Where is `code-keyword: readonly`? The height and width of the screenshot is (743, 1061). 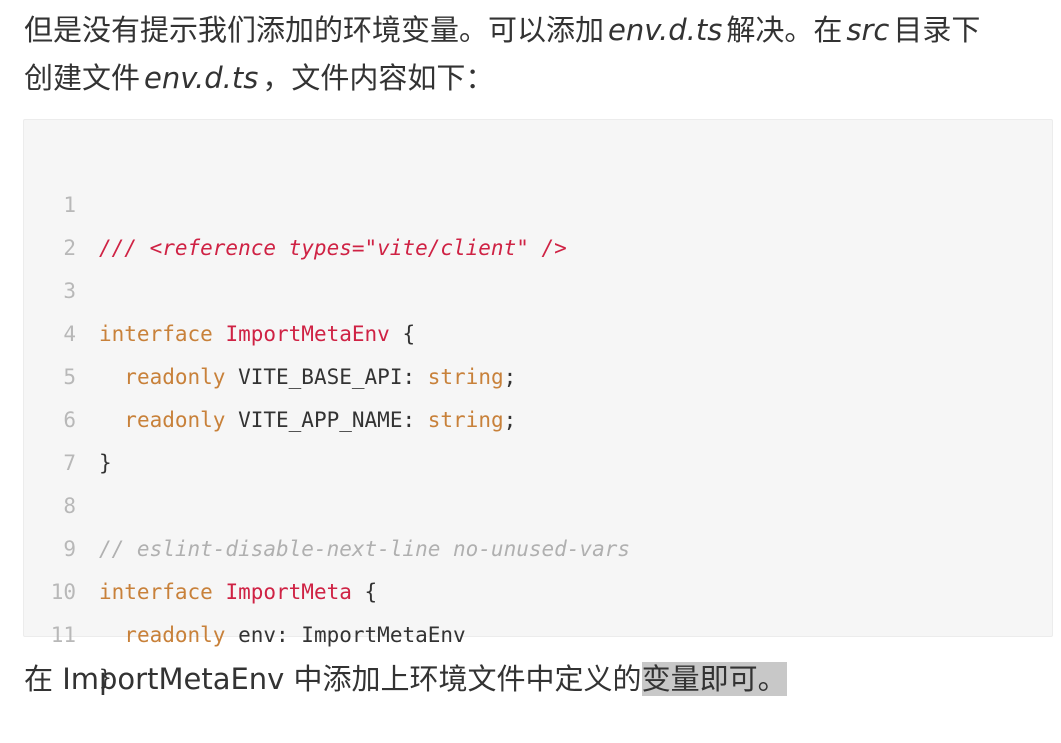 code-keyword: readonly is located at coordinates (175, 635).